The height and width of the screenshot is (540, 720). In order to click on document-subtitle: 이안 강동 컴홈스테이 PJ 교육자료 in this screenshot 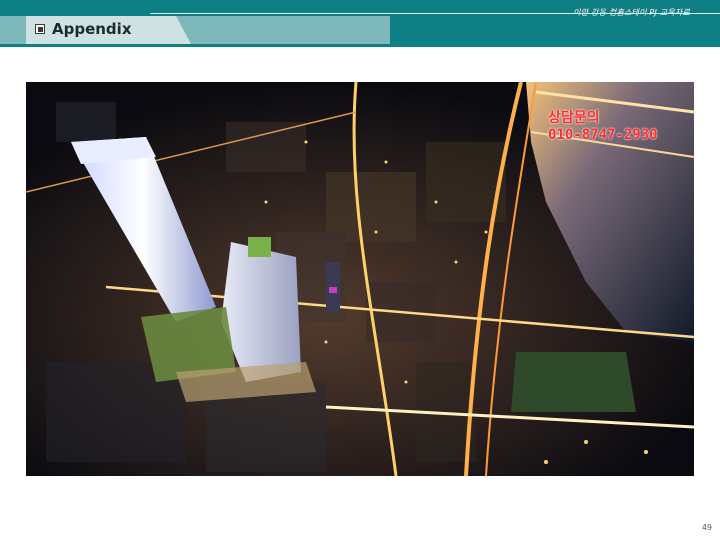, I will do `click(631, 12)`.